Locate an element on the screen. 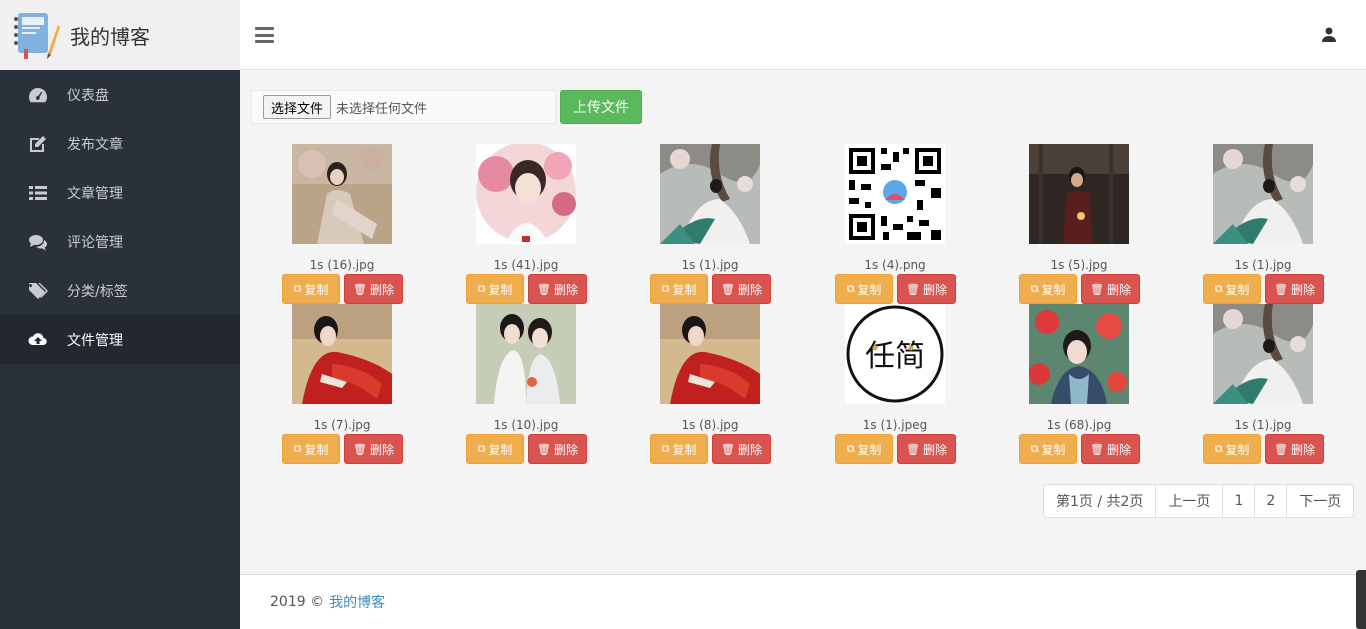 This screenshot has height=629, width=1366. list-icon is located at coordinates (38, 193).